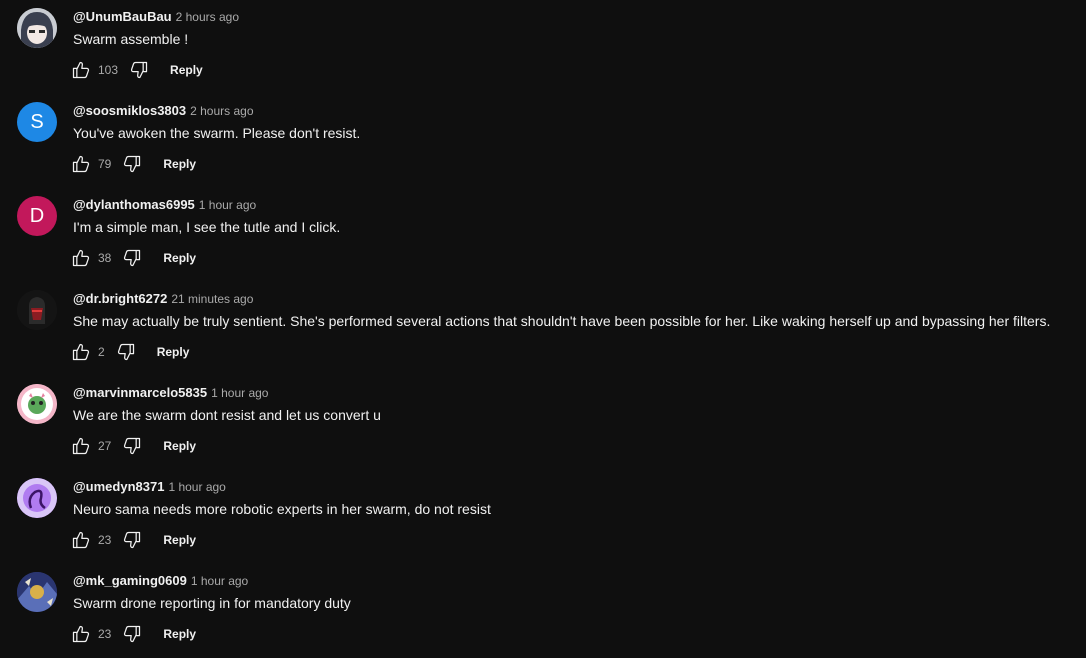 This screenshot has width=1086, height=658. What do you see at coordinates (134, 204) in the screenshot?
I see `comment-author: @dylanthomas6995` at bounding box center [134, 204].